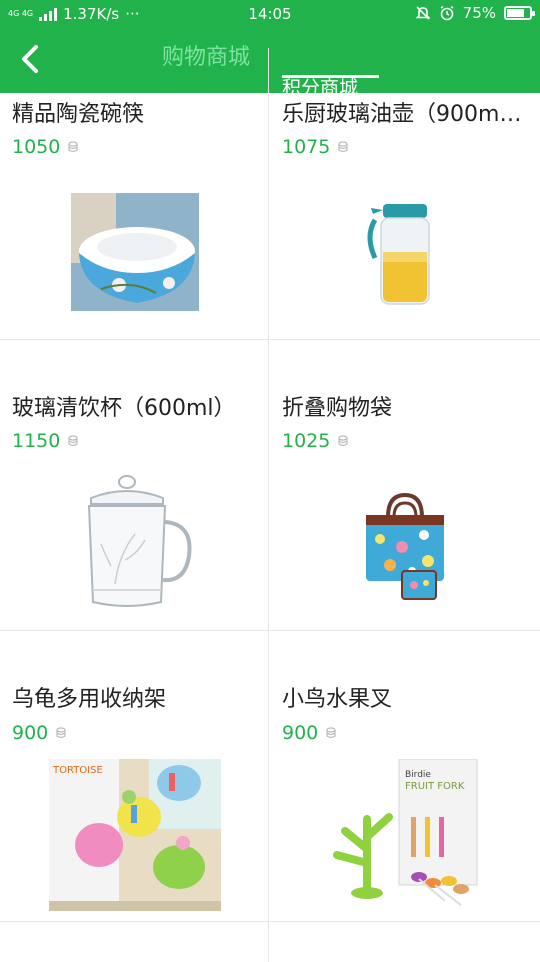 The height and width of the screenshot is (962, 540). Describe the element at coordinates (306, 441) in the screenshot. I see `points-value: 1025` at that location.